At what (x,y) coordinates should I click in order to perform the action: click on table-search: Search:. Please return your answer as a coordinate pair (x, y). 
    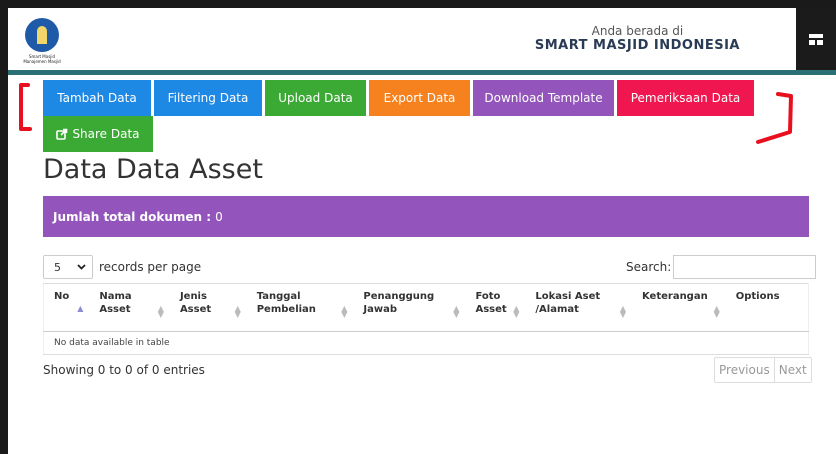
    Looking at the image, I should click on (721, 267).